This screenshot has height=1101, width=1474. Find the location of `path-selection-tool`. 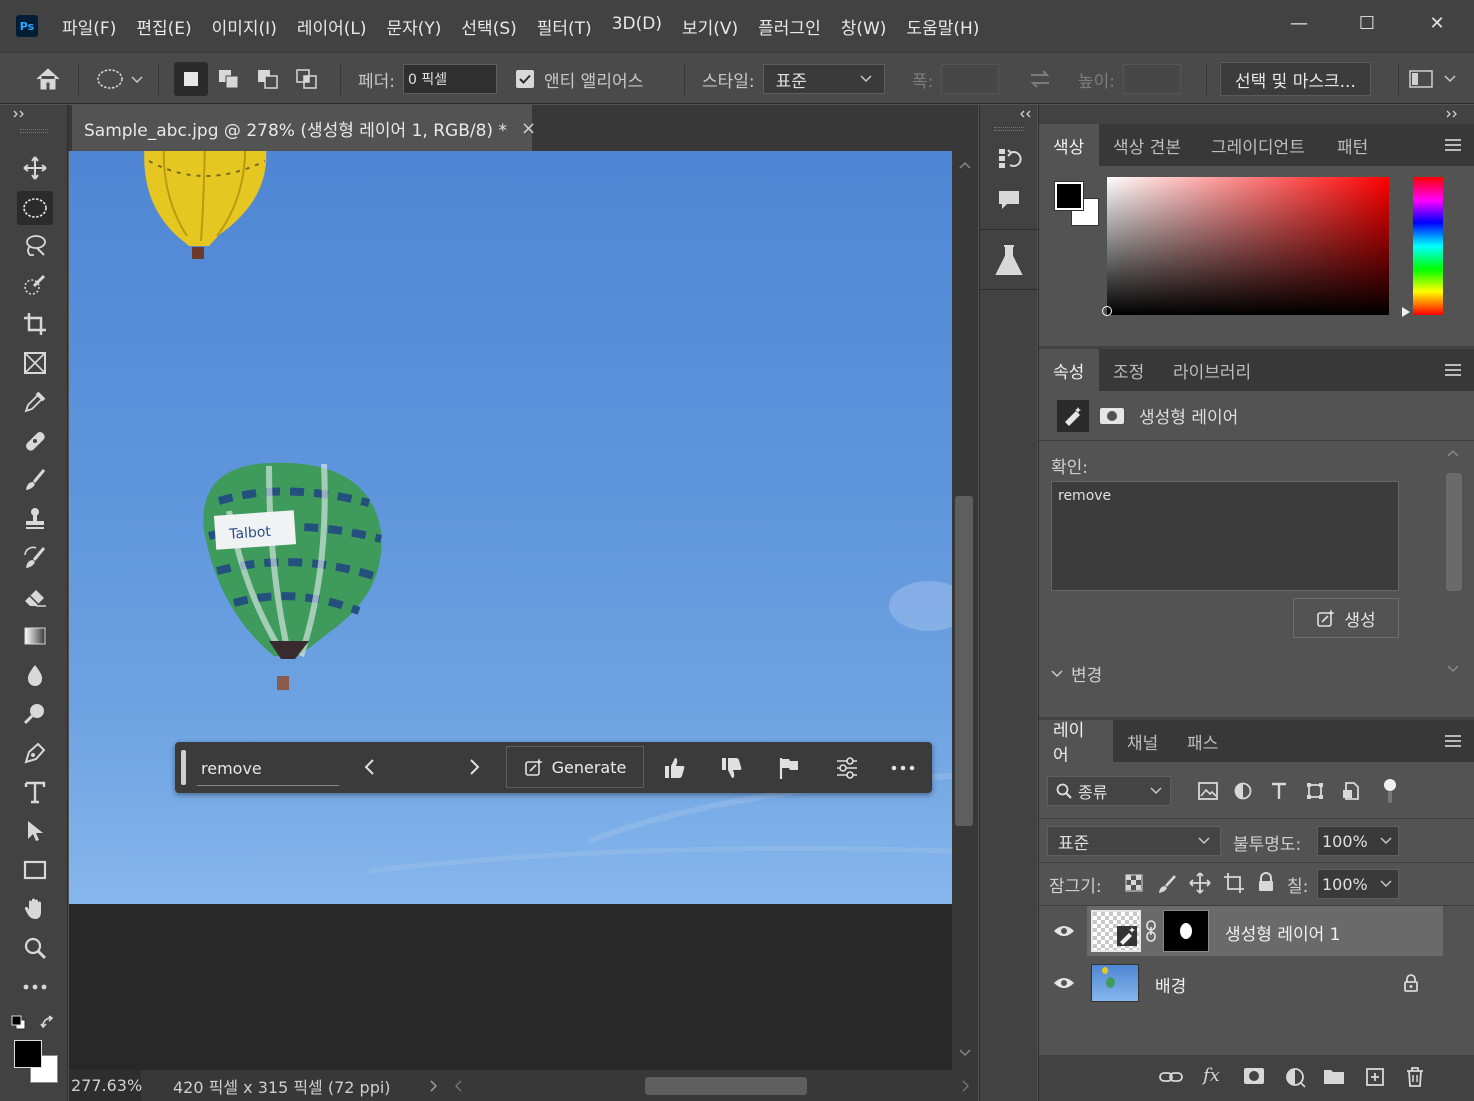

path-selection-tool is located at coordinates (35, 831).